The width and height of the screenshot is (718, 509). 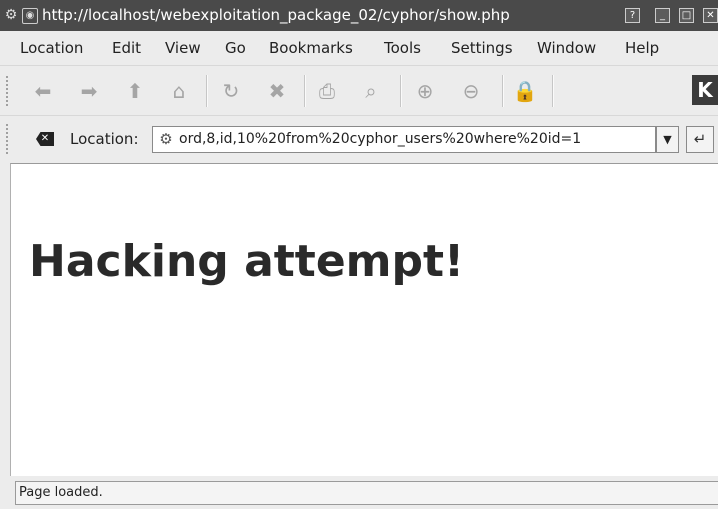 I want to click on menu-bookmarks: Bookmarks, so click(x=311, y=48).